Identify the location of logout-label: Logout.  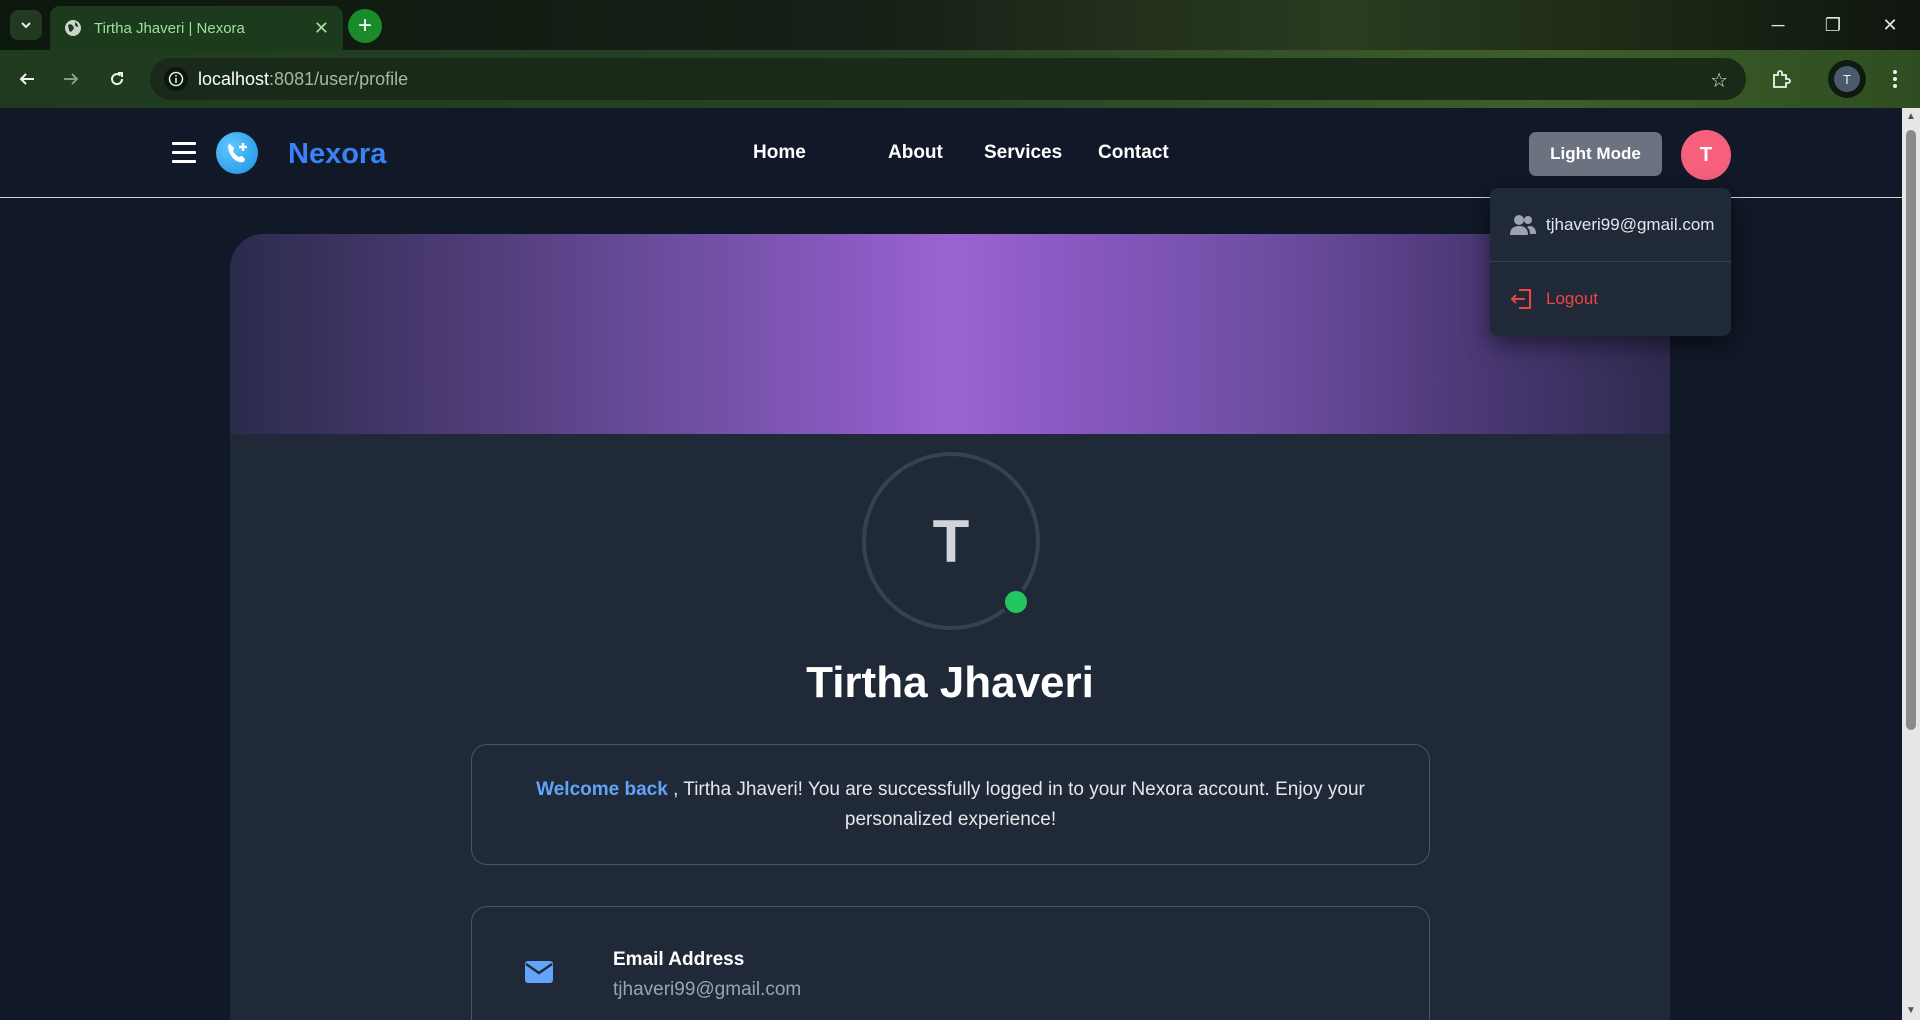
(1572, 298).